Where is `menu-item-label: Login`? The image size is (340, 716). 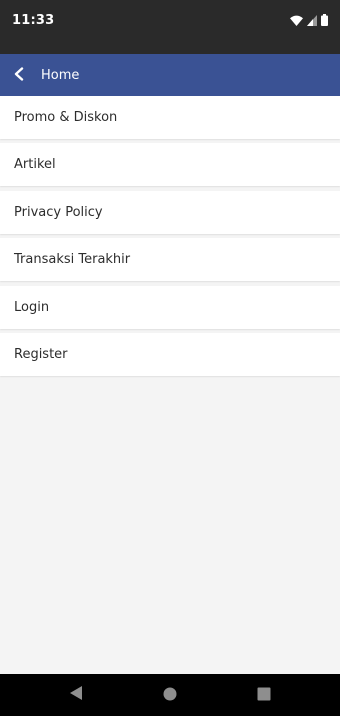
menu-item-label: Login is located at coordinates (32, 307).